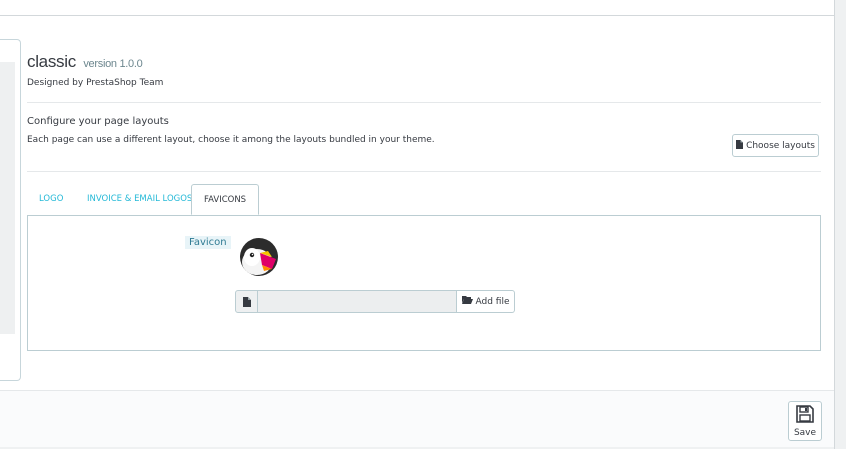 The width and height of the screenshot is (846, 449). I want to click on prestashop-puffin-logo-icon, so click(259, 256).